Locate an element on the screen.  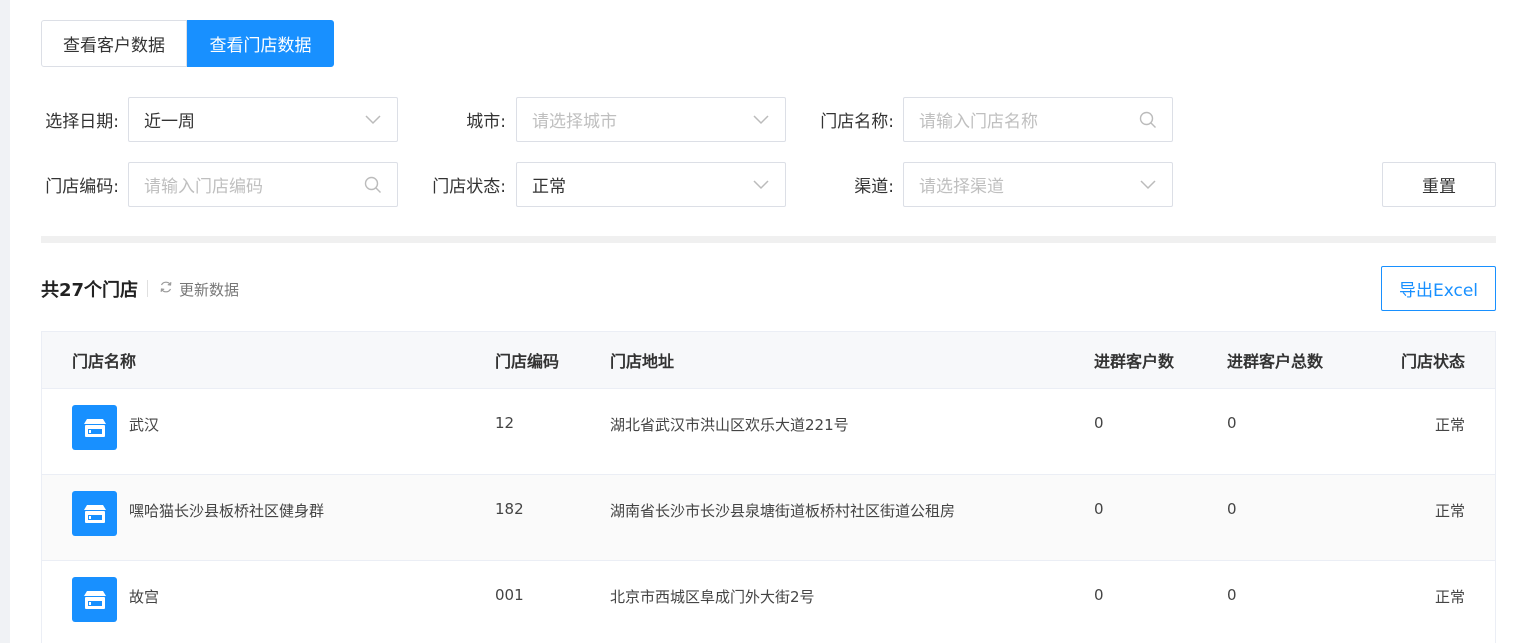
store-name-input: 请输入门店名称 is located at coordinates (1038, 119).